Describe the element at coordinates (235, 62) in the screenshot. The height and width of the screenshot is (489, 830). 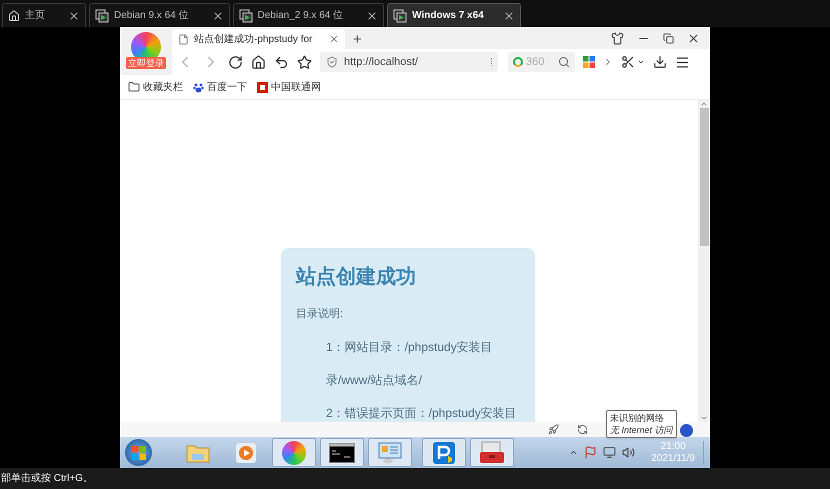
I see `reload-icon` at that location.